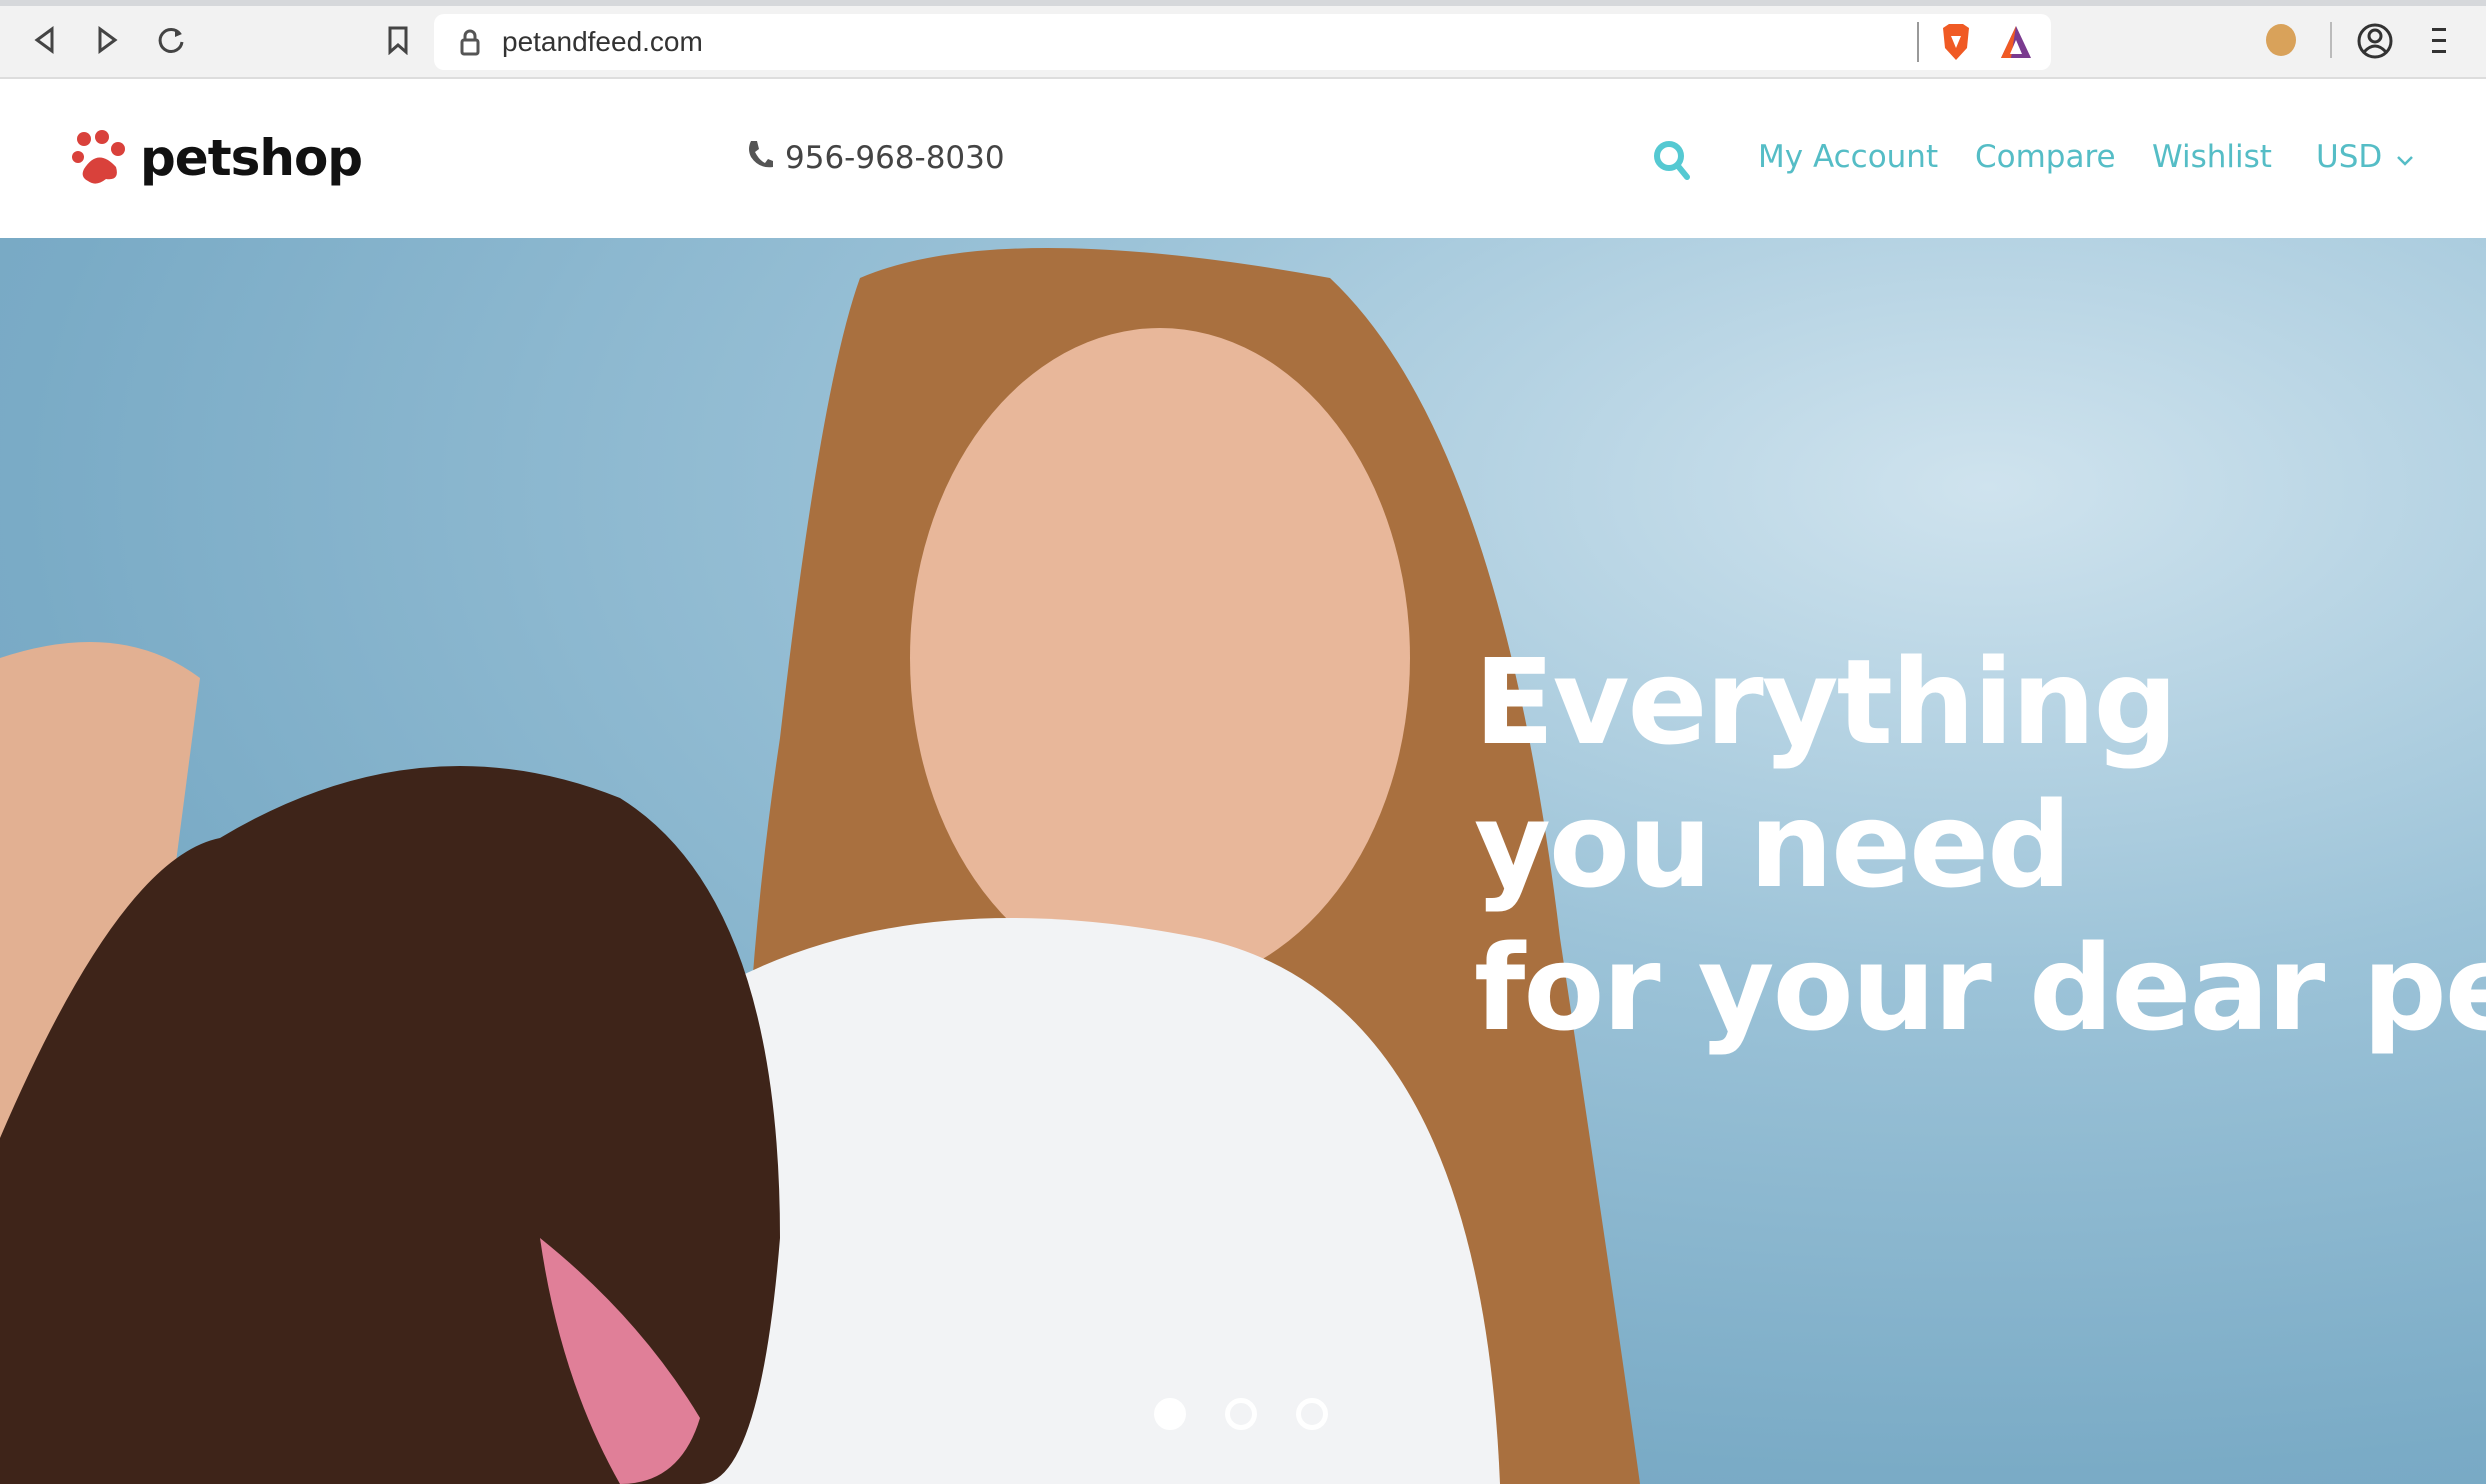 This screenshot has width=2486, height=1484. I want to click on brave-shield-icon, so click(1956, 44).